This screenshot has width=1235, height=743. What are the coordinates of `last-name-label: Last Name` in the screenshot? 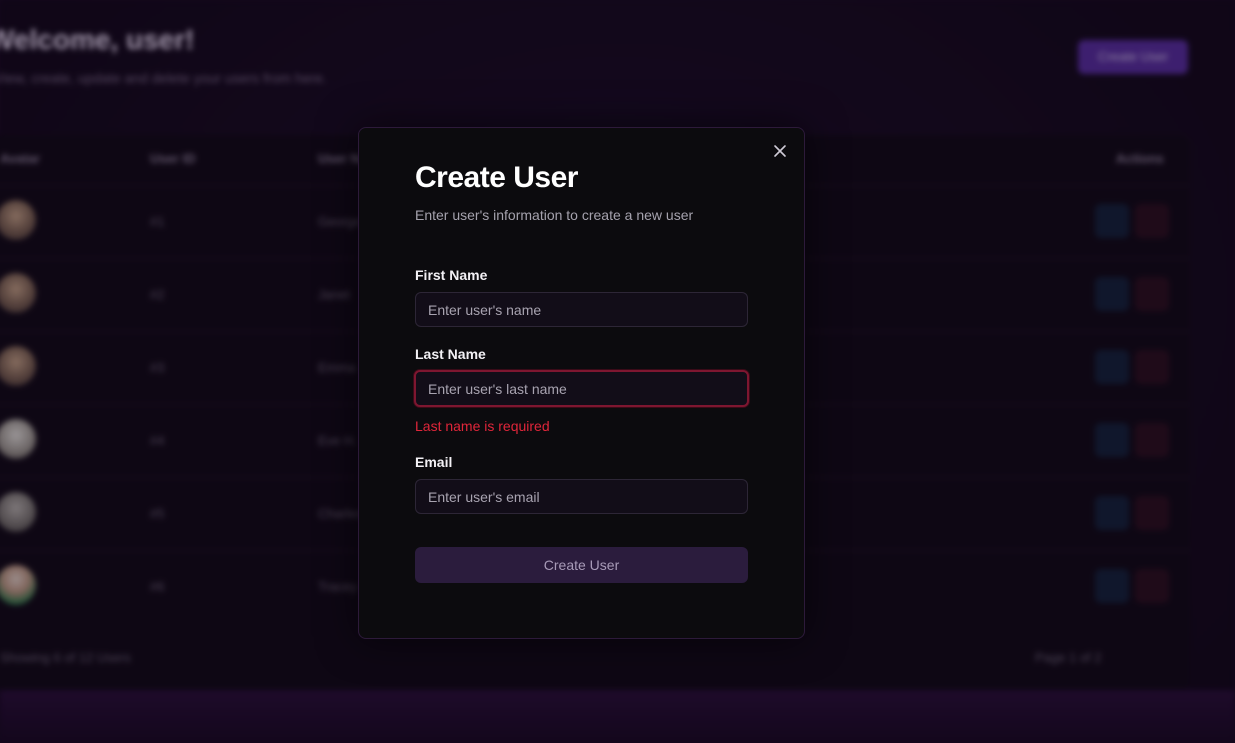 It's located at (450, 354).